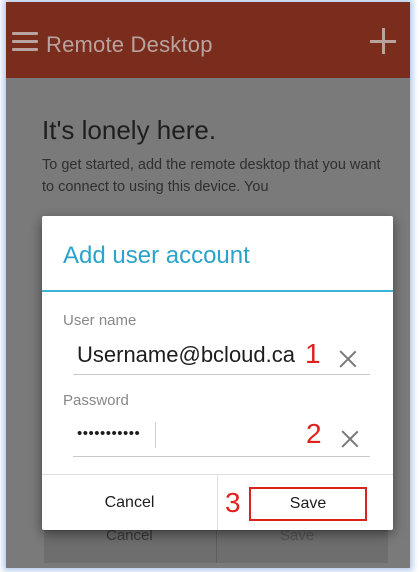 This screenshot has height=572, width=420. Describe the element at coordinates (350, 439) in the screenshot. I see `clear-password-icon` at that location.